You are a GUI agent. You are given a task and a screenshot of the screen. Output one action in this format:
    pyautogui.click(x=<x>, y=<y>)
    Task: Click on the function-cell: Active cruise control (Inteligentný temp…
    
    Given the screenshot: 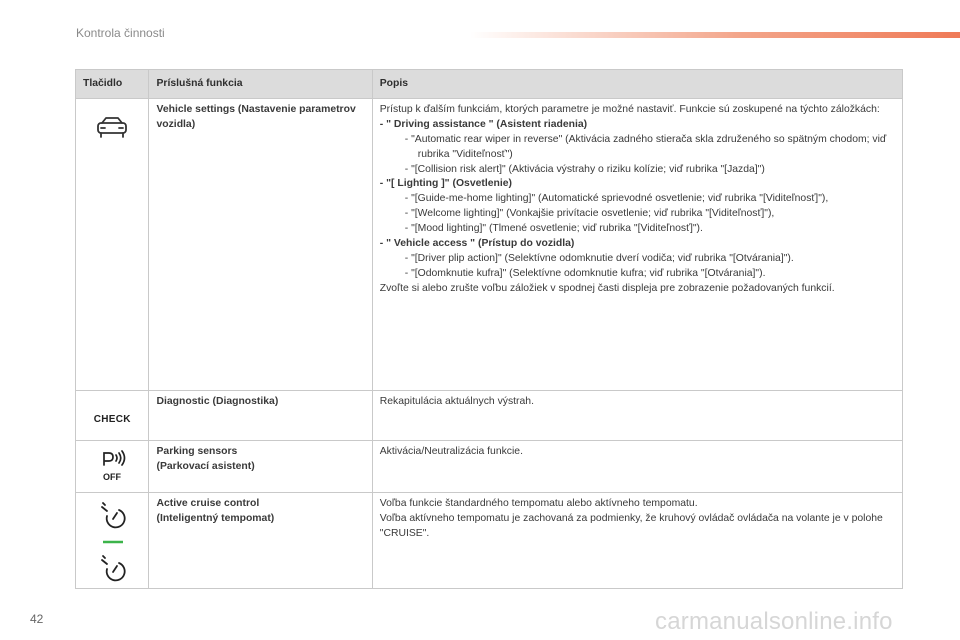 What is the action you would take?
    pyautogui.click(x=260, y=540)
    